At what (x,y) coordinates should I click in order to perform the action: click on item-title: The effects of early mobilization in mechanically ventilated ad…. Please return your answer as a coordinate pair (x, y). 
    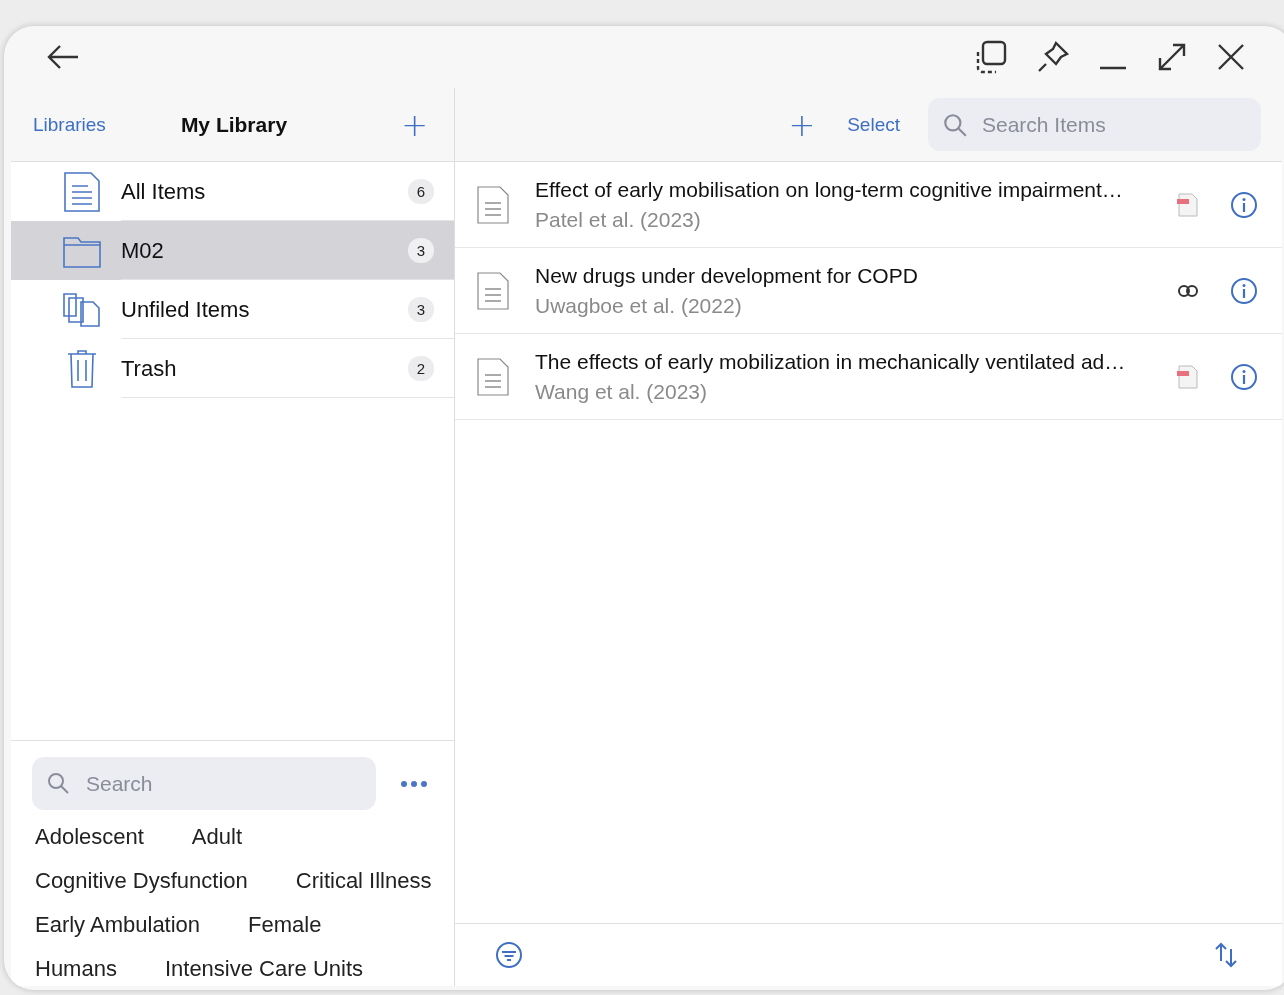
    Looking at the image, I should click on (831, 361).